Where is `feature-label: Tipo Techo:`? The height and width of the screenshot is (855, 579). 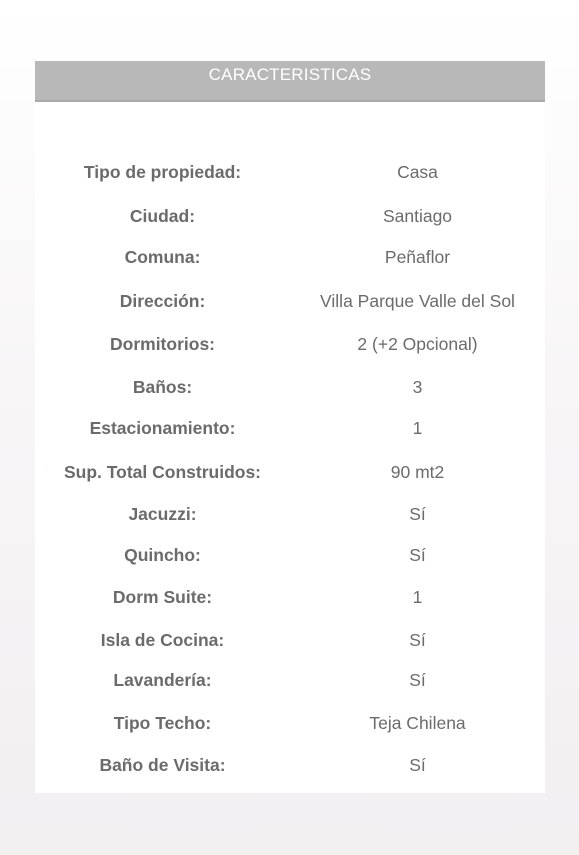 feature-label: Tipo Techo: is located at coordinates (162, 723).